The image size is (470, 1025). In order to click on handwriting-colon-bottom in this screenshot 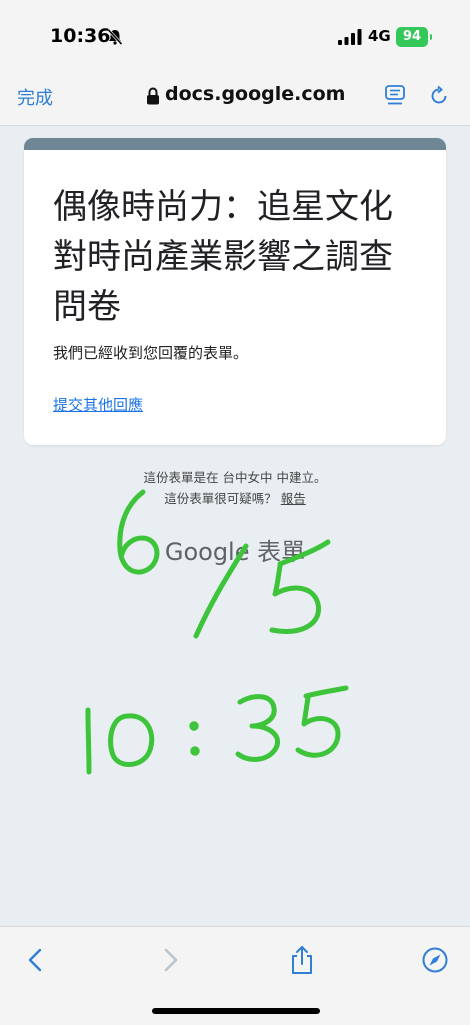, I will do `click(195, 751)`.